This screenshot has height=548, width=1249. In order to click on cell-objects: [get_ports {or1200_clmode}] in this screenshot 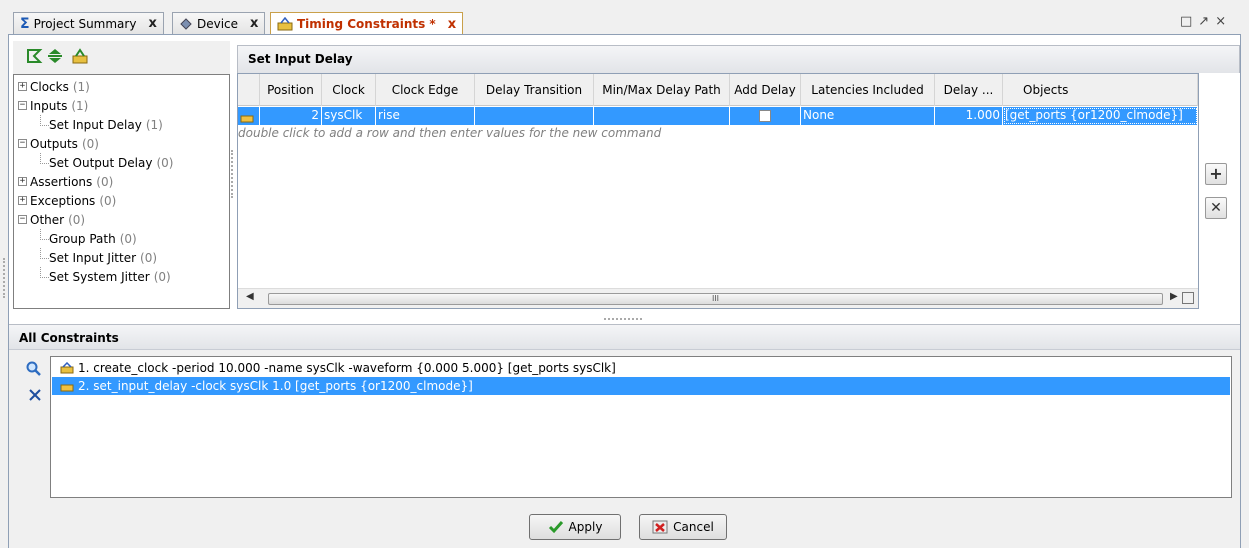, I will do `click(1100, 116)`.